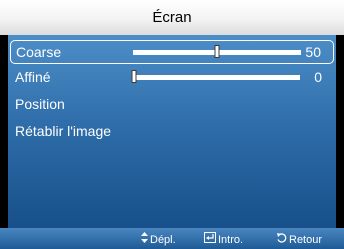  Describe the element at coordinates (39, 52) in the screenshot. I see `menu-item-label: Coarse` at that location.